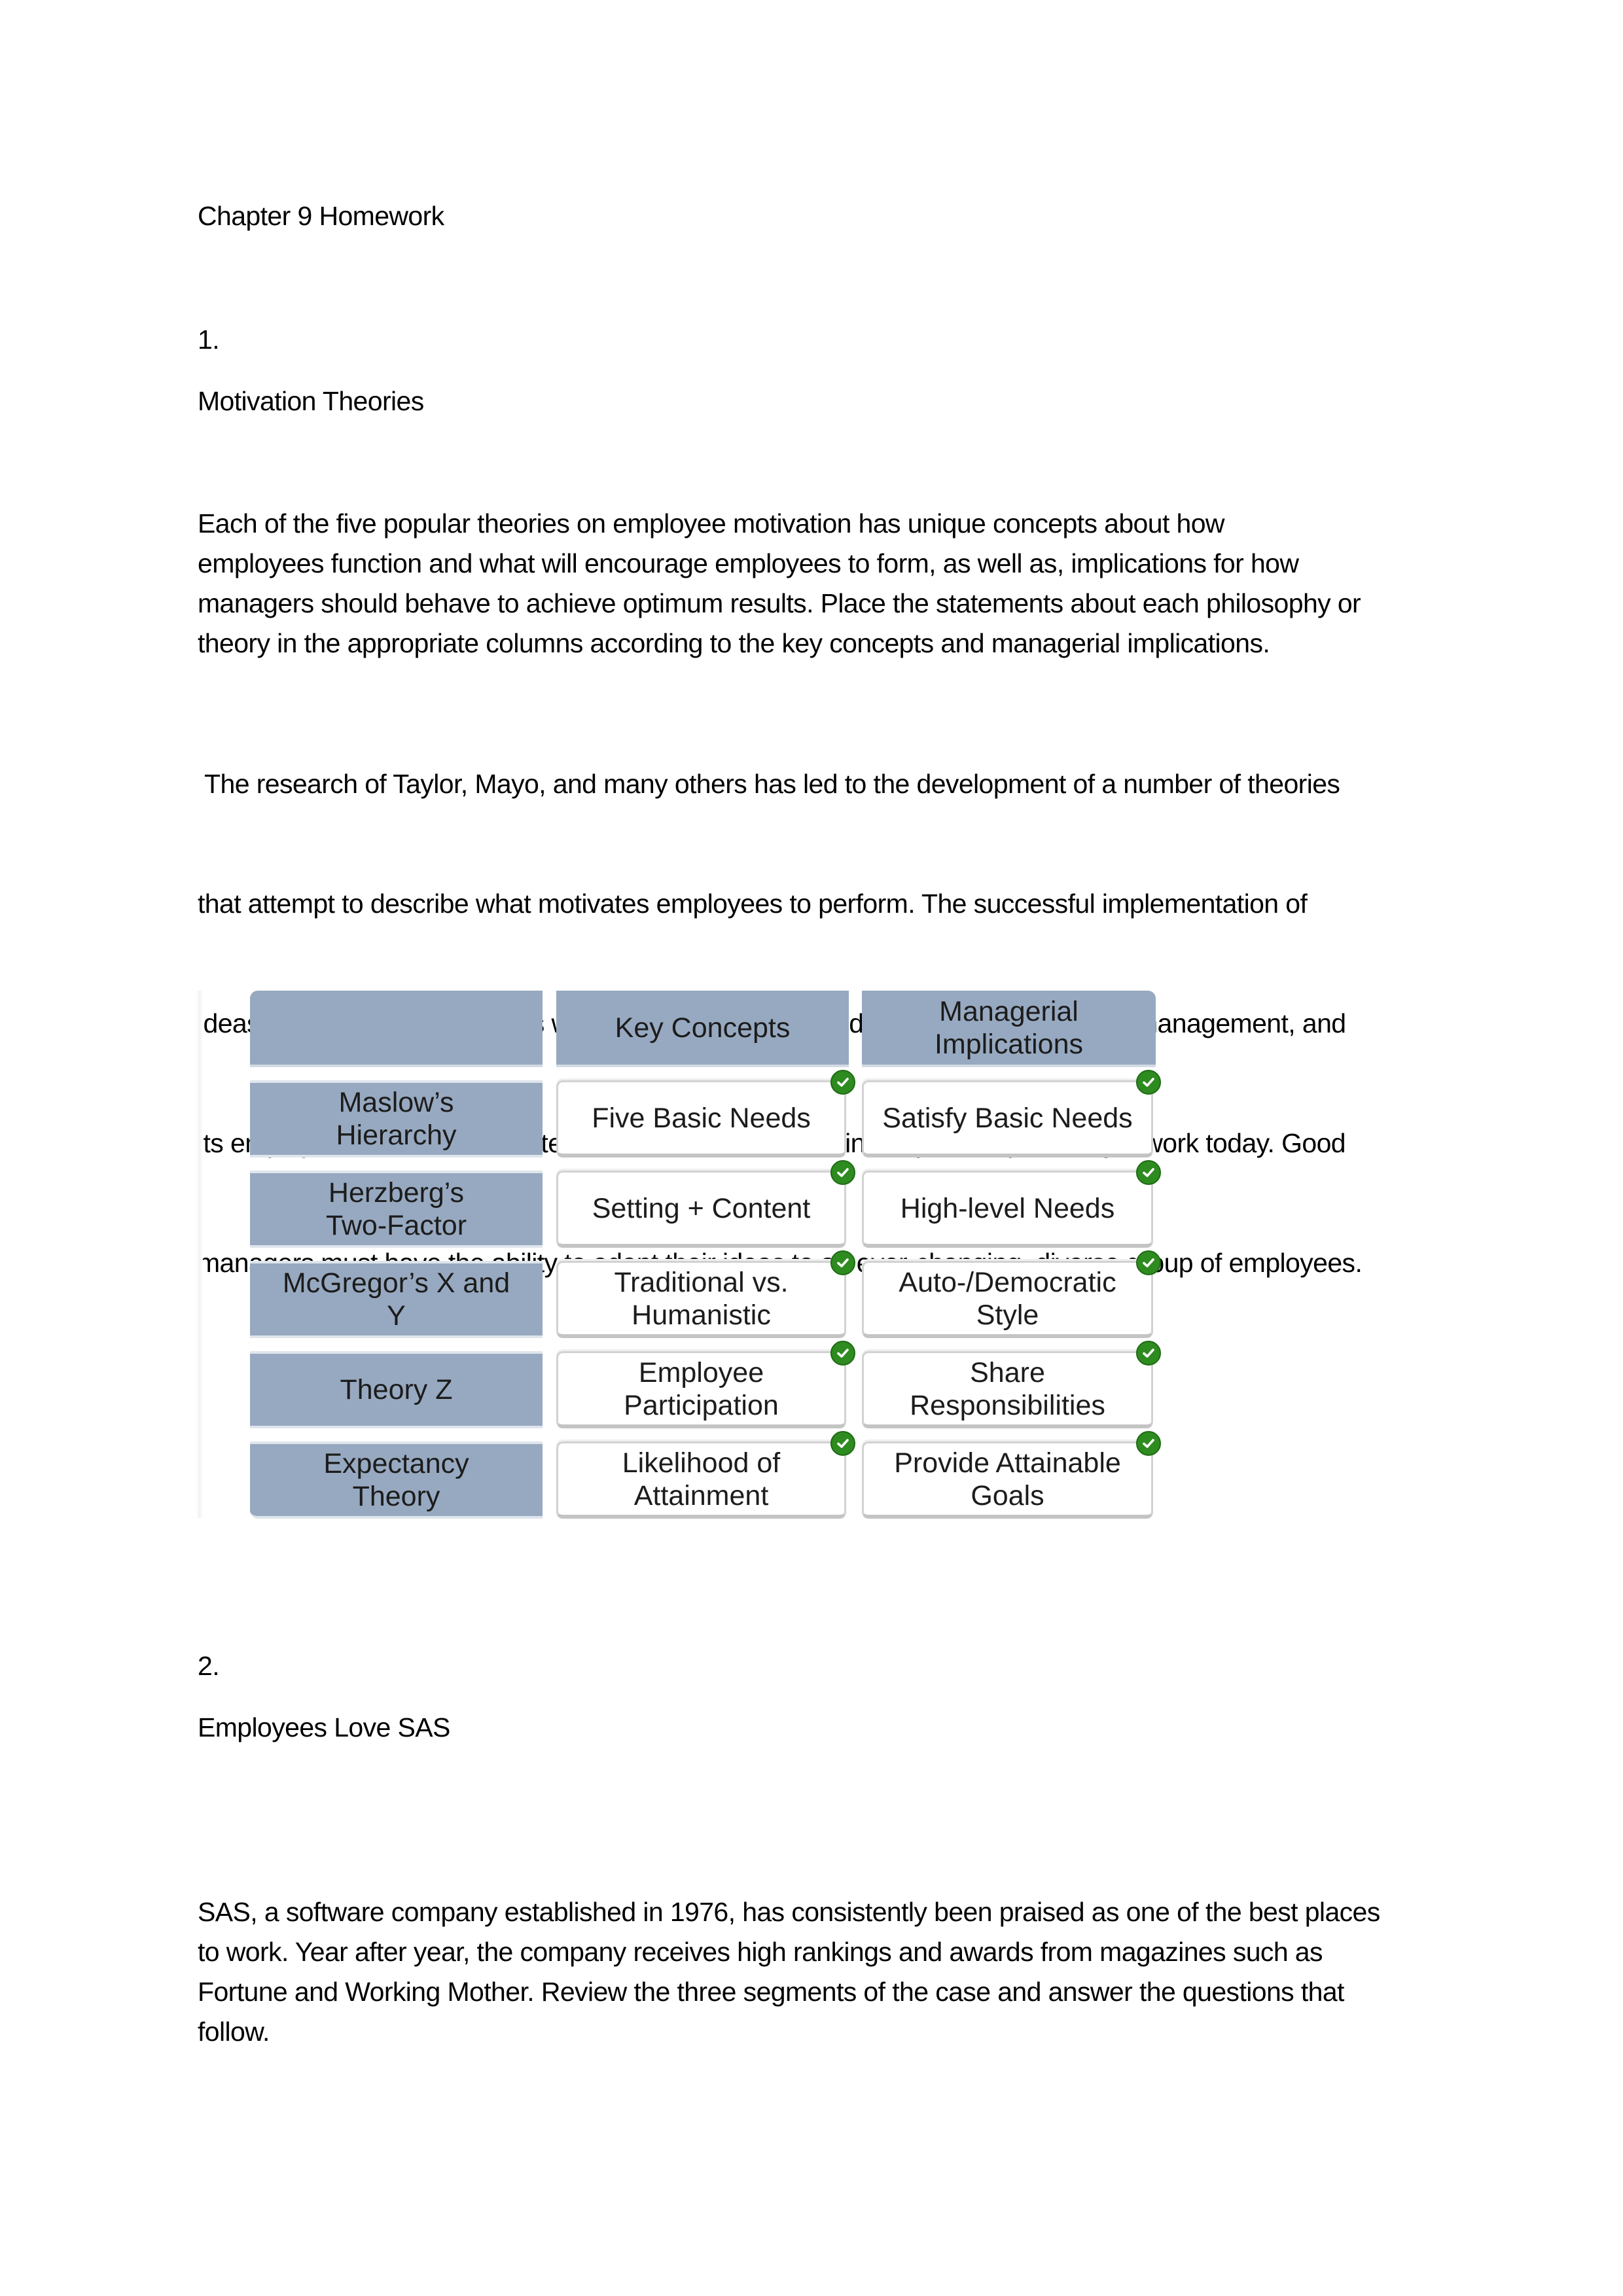  I want to click on cell-text-line: Share, so click(1008, 1372).